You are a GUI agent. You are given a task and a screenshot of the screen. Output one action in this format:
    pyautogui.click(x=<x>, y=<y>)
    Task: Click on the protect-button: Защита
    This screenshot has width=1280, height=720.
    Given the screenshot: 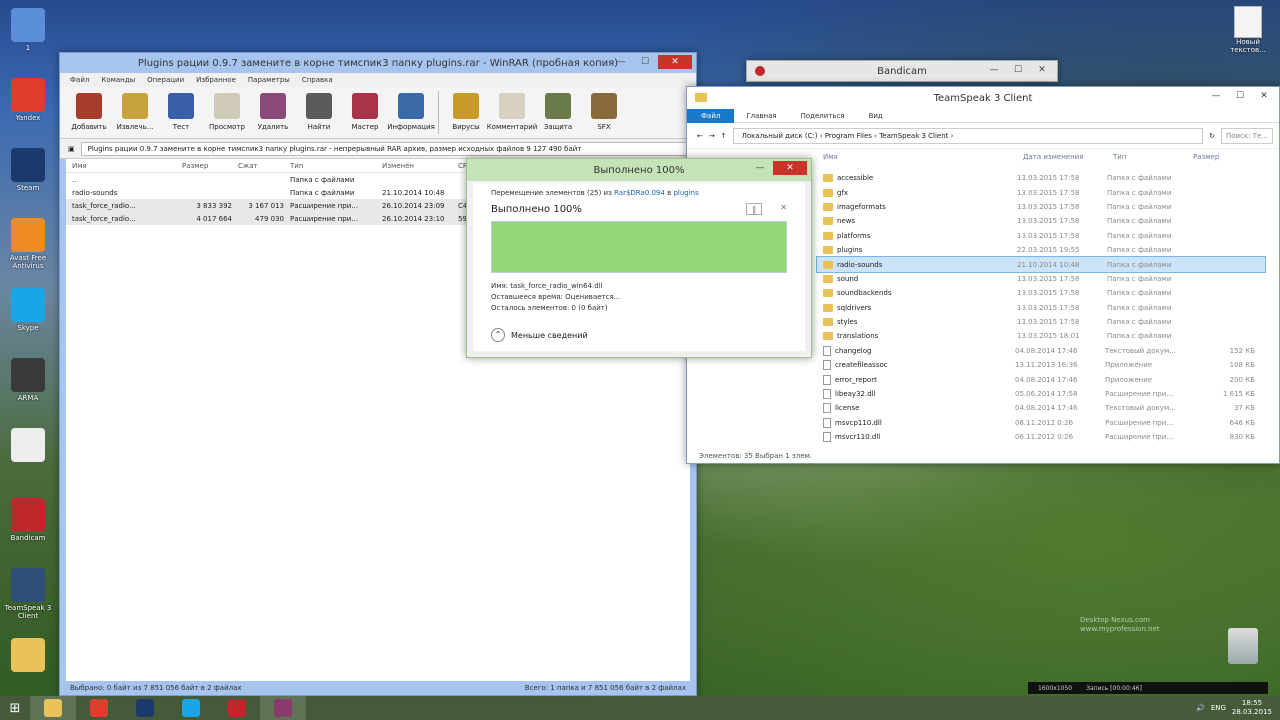 What is the action you would take?
    pyautogui.click(x=558, y=112)
    